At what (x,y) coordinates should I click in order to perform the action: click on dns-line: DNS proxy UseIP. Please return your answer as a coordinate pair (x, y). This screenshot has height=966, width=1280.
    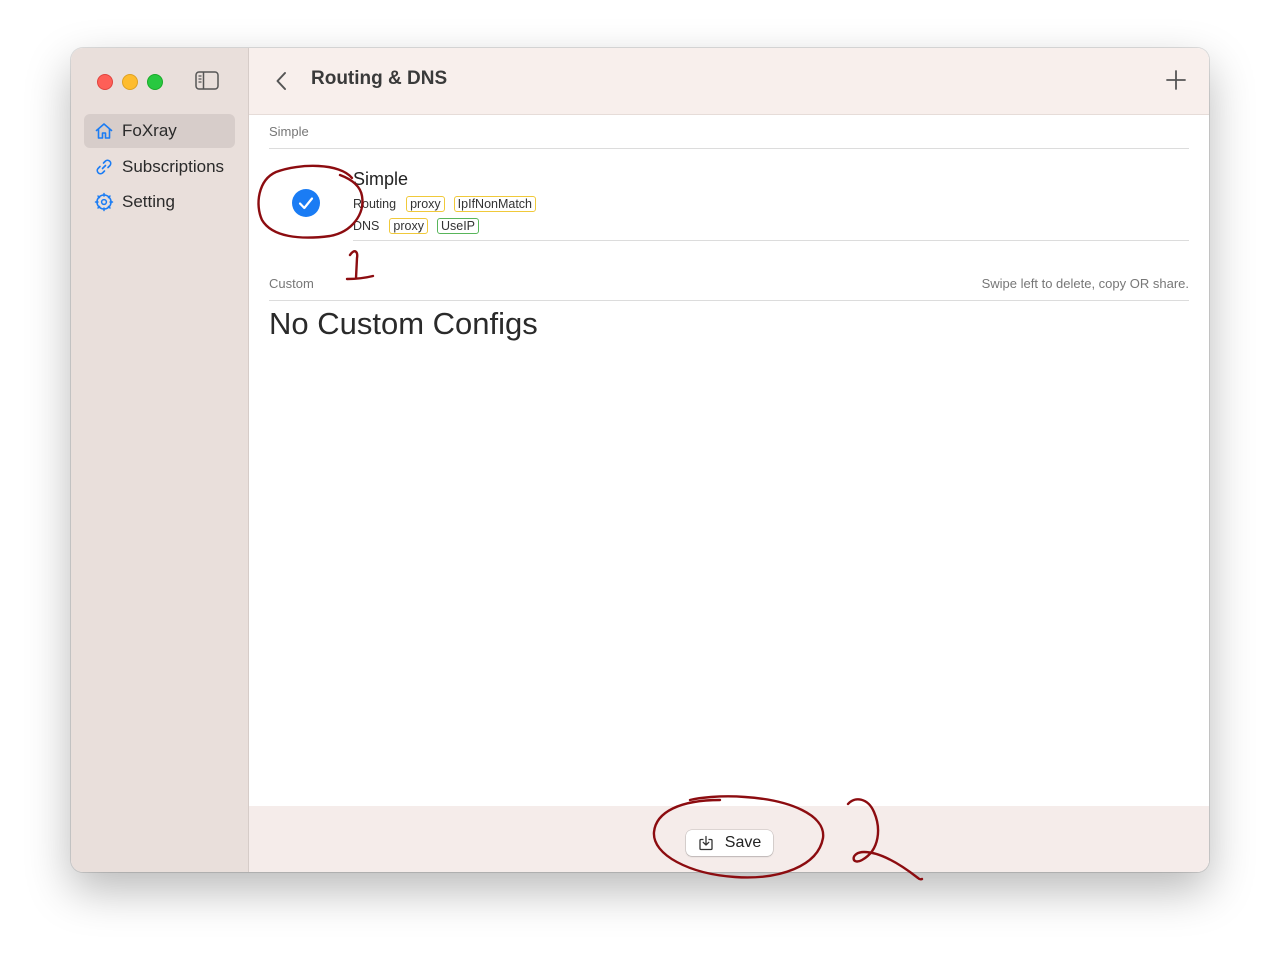
    Looking at the image, I should click on (420, 226).